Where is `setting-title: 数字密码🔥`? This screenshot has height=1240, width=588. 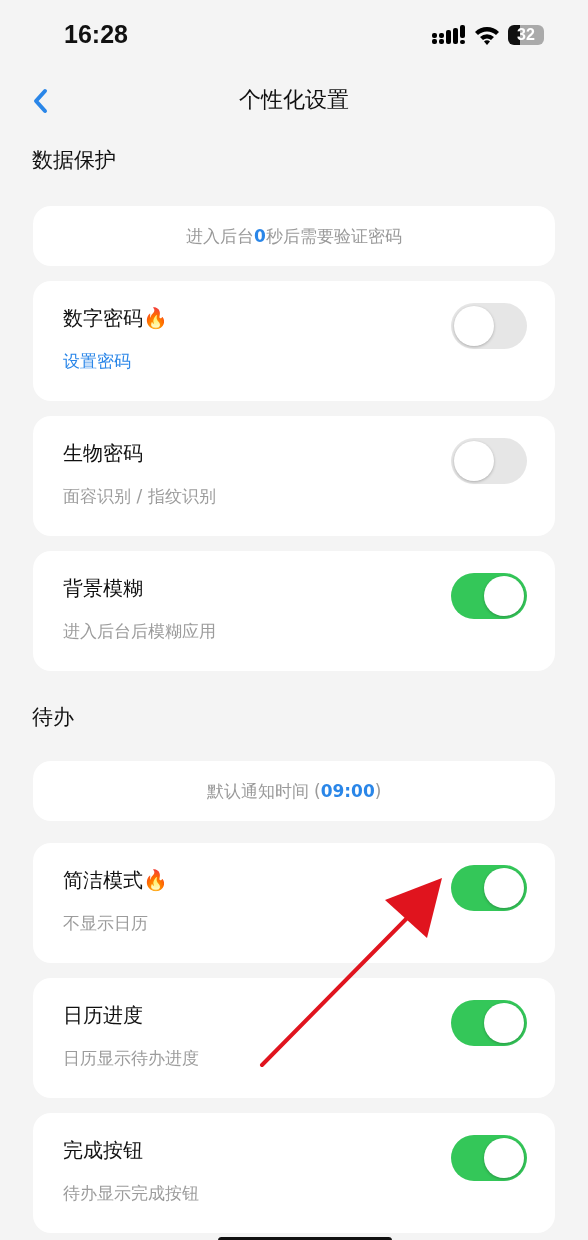 setting-title: 数字密码🔥 is located at coordinates (115, 318).